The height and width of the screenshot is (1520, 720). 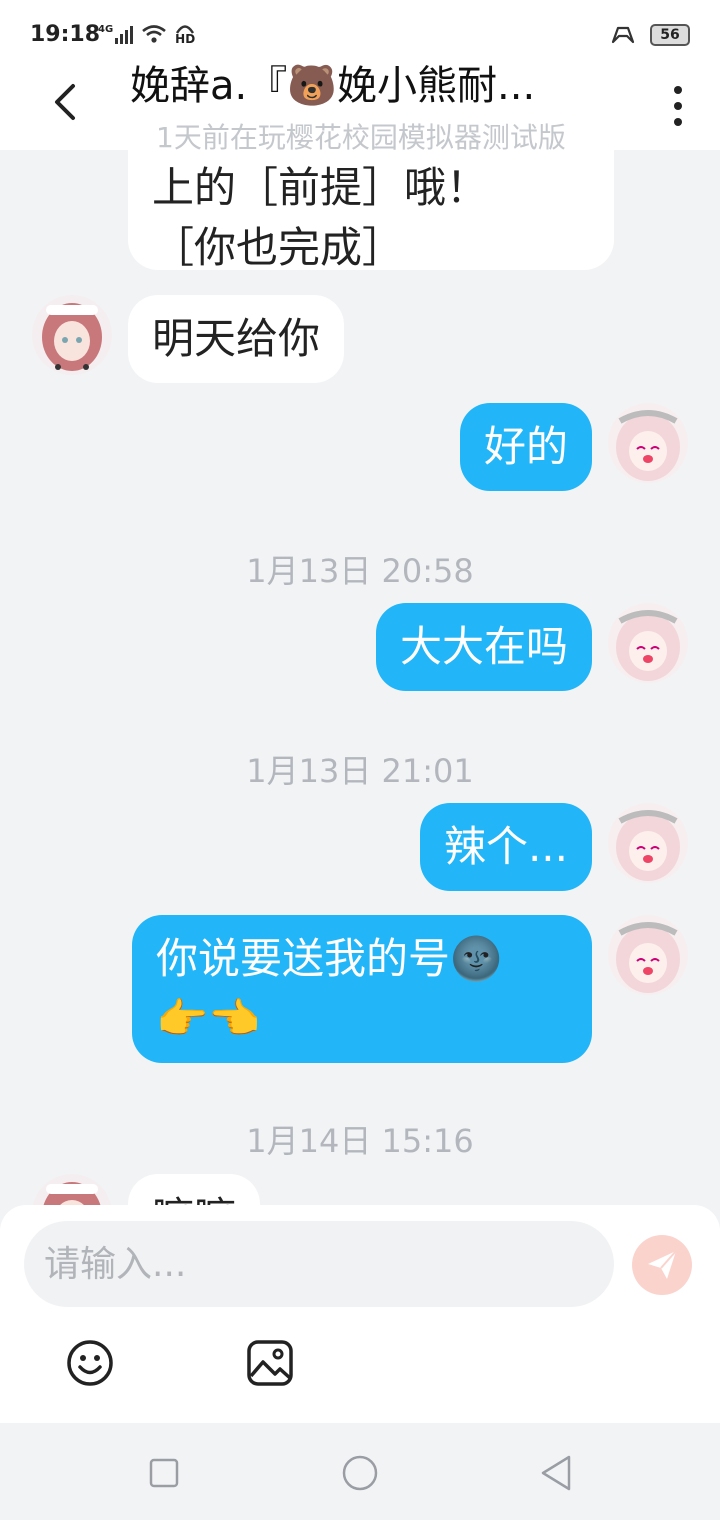 What do you see at coordinates (319, 1264) in the screenshot?
I see `message-input` at bounding box center [319, 1264].